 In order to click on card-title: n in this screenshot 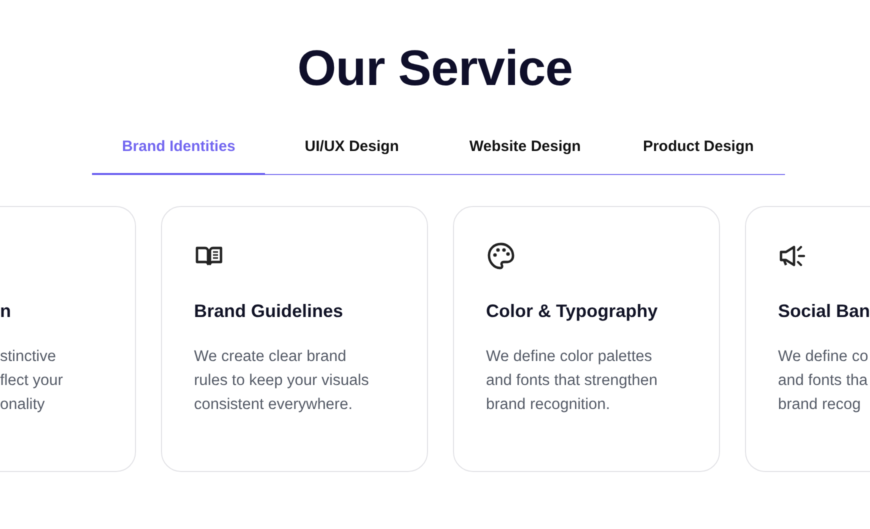, I will do `click(5, 311)`.